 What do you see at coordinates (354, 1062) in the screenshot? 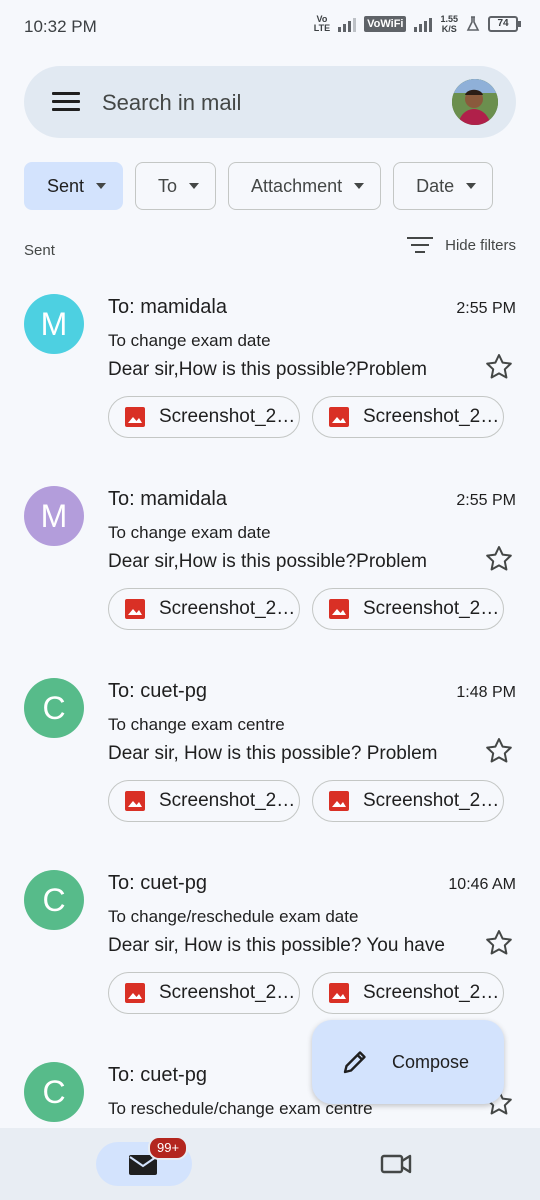
I see `pencil-icon` at bounding box center [354, 1062].